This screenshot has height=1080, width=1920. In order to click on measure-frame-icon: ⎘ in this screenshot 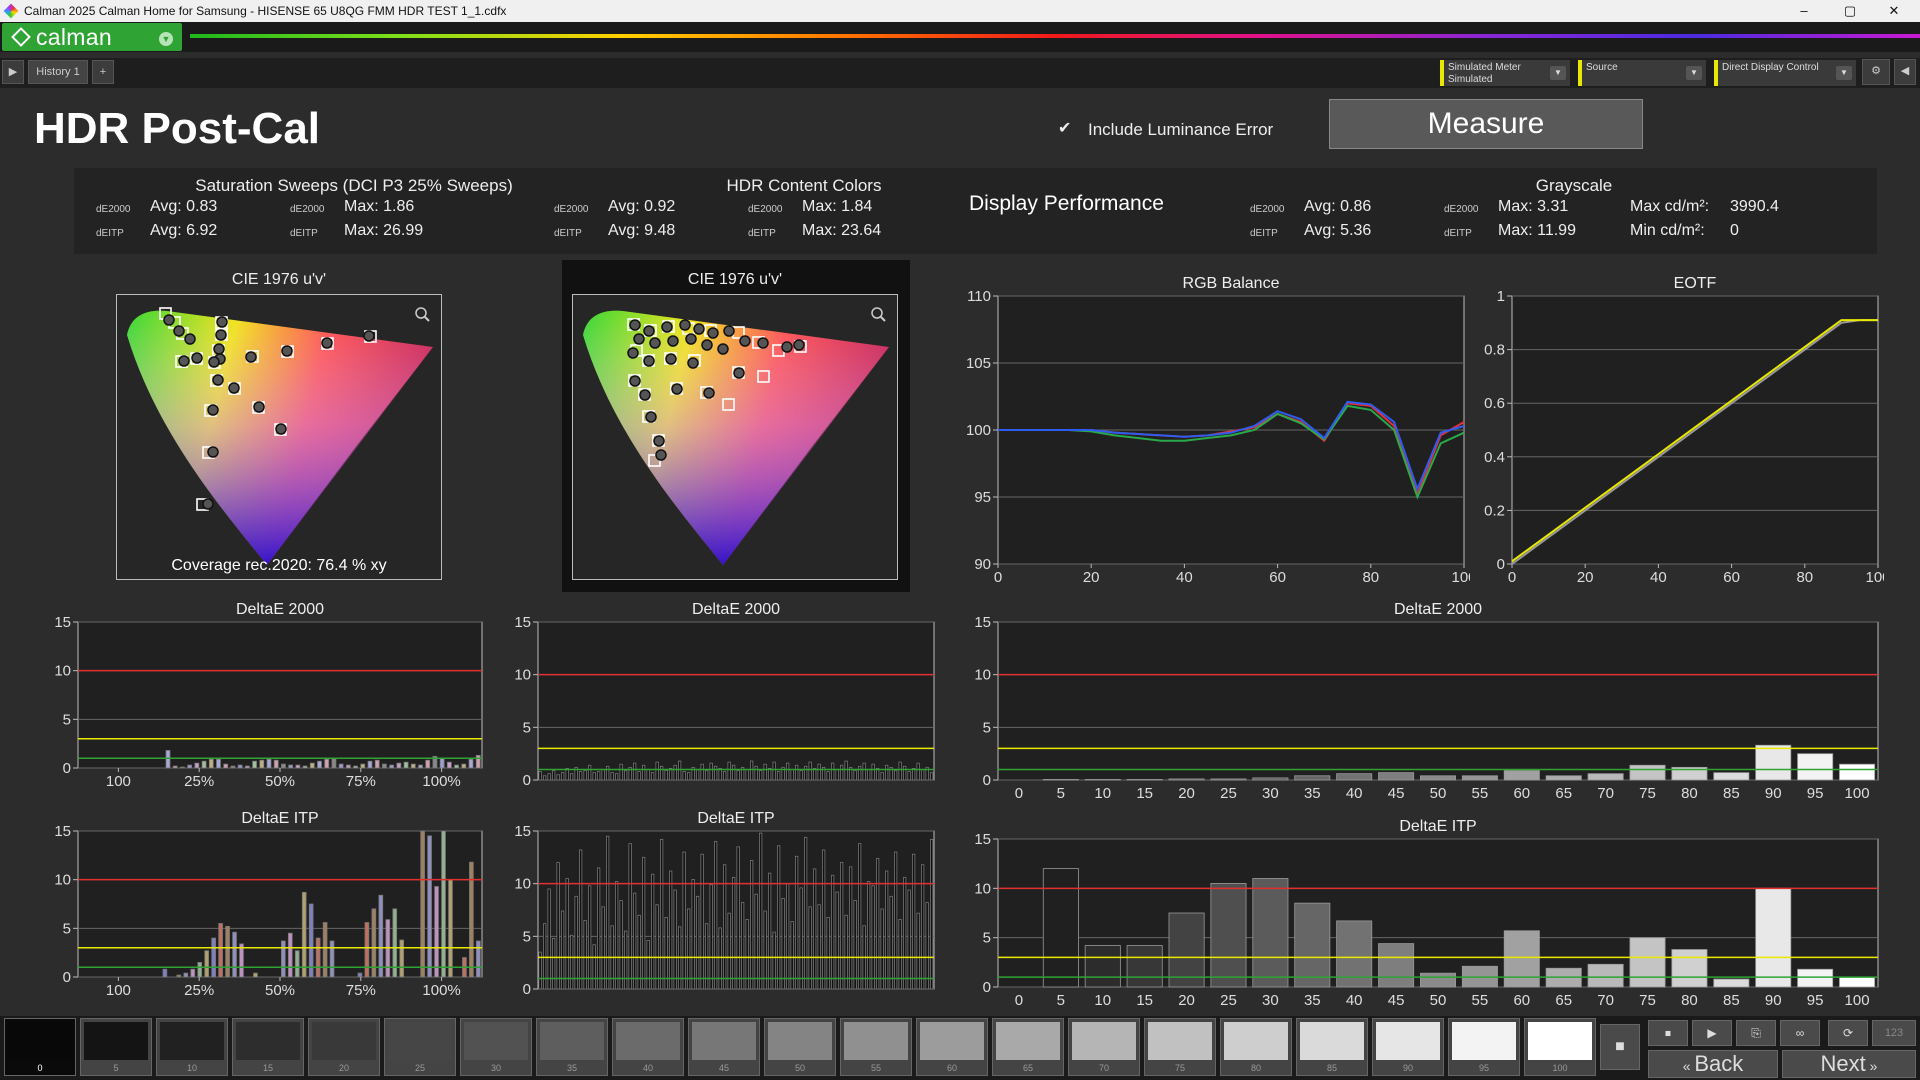, I will do `click(1756, 1033)`.